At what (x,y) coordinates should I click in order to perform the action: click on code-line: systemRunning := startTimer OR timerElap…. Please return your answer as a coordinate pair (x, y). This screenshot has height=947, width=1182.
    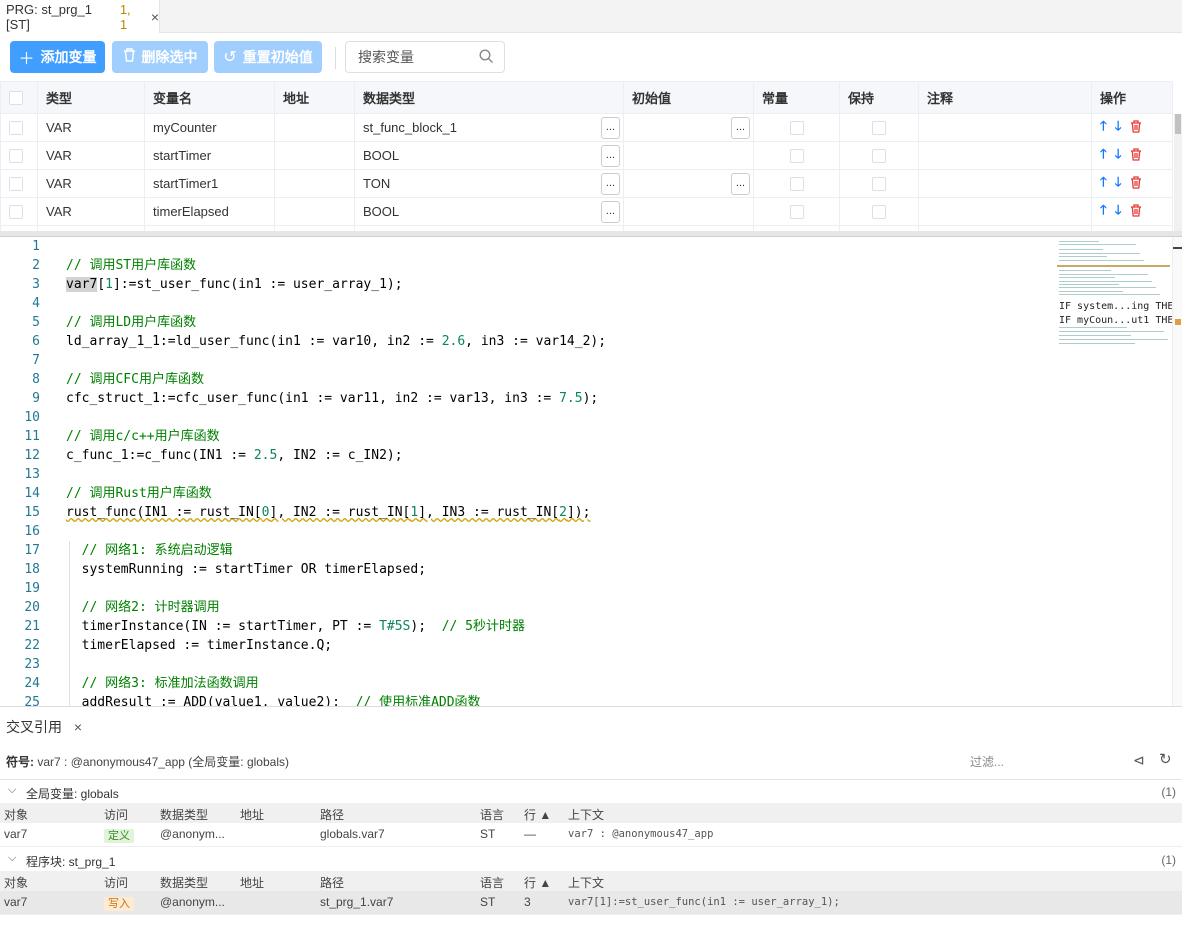
    Looking at the image, I should click on (246, 569).